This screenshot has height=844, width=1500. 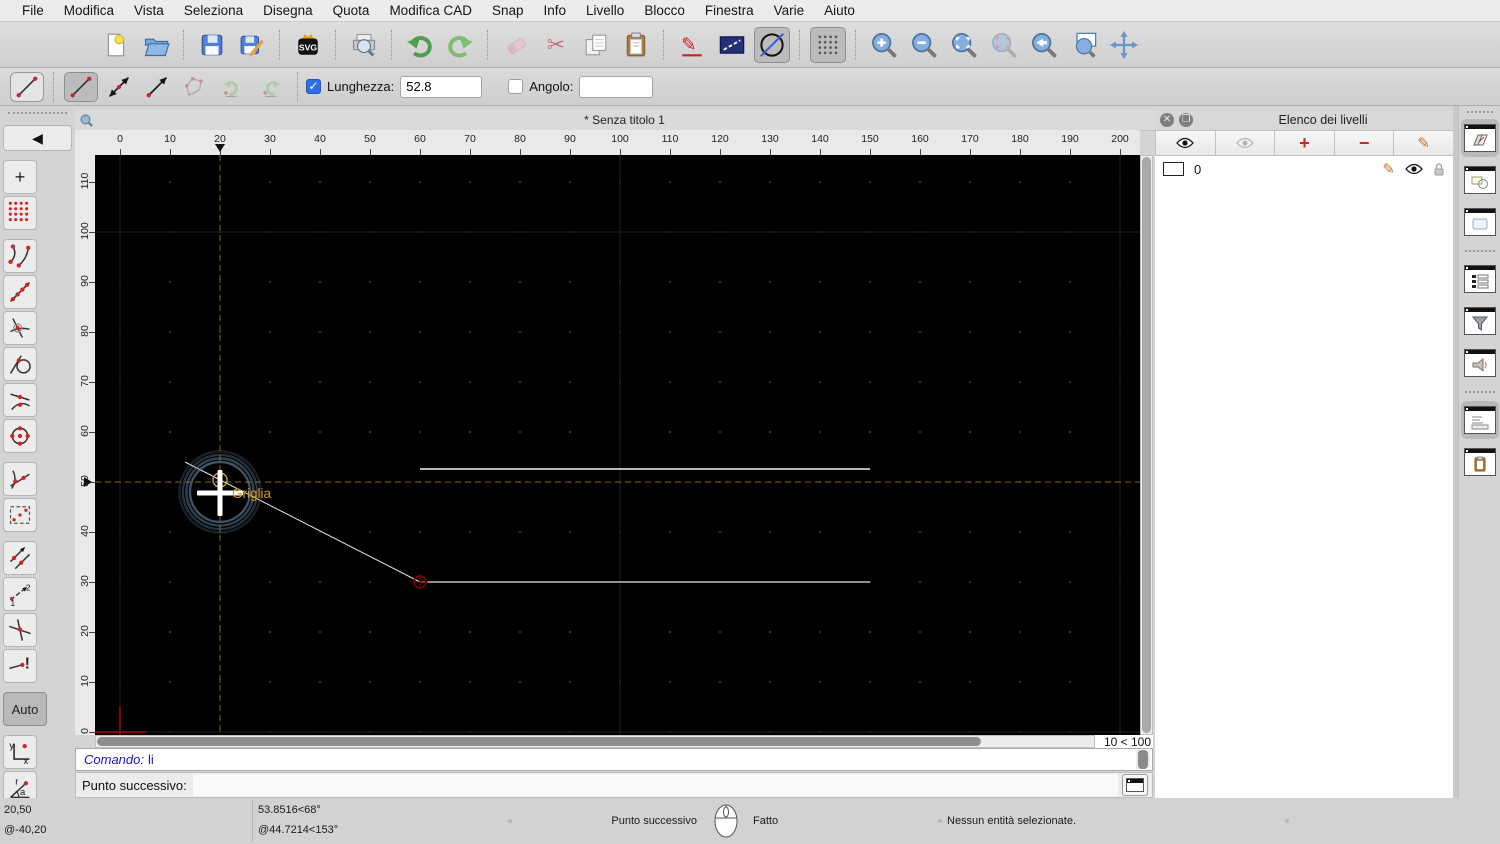 What do you see at coordinates (664, 10) in the screenshot?
I see `menu-blocco: Blocco` at bounding box center [664, 10].